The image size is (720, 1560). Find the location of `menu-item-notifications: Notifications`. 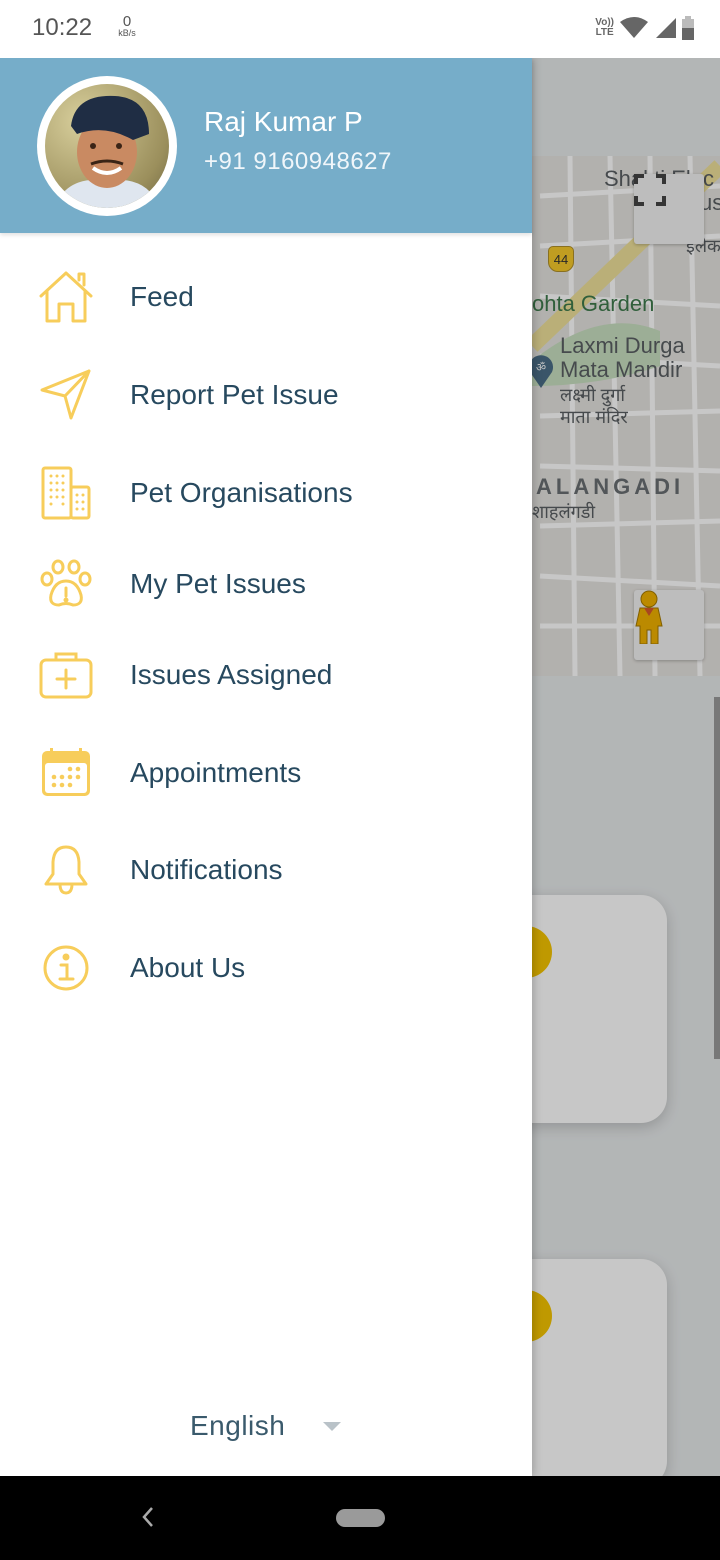

menu-item-notifications: Notifications is located at coordinates (266, 870).